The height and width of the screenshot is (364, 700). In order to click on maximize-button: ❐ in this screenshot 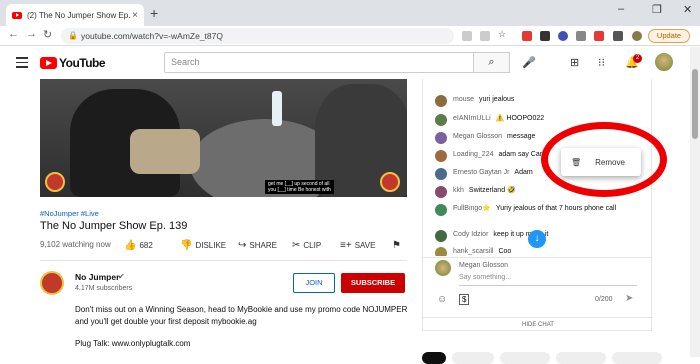, I will do `click(657, 9)`.